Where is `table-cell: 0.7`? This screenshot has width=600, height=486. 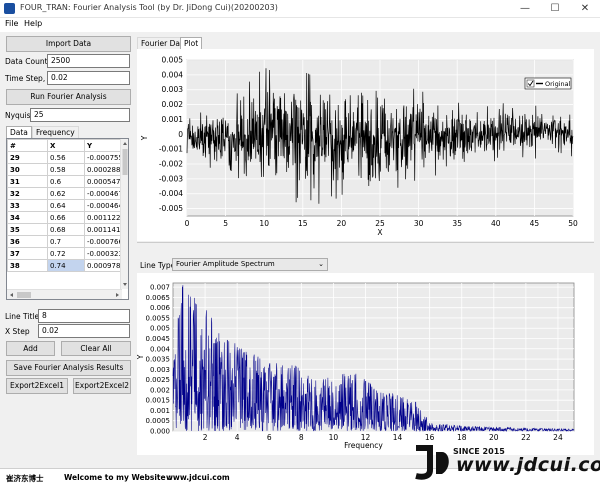
table-cell: 0.7 is located at coordinates (66, 241).